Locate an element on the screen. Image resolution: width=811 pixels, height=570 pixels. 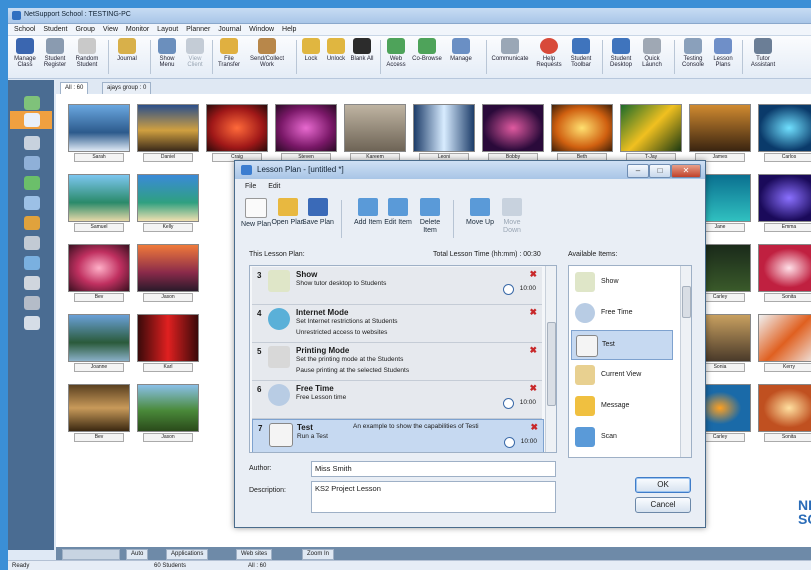
move-down-button: Move Down is located at coordinates (512, 216).